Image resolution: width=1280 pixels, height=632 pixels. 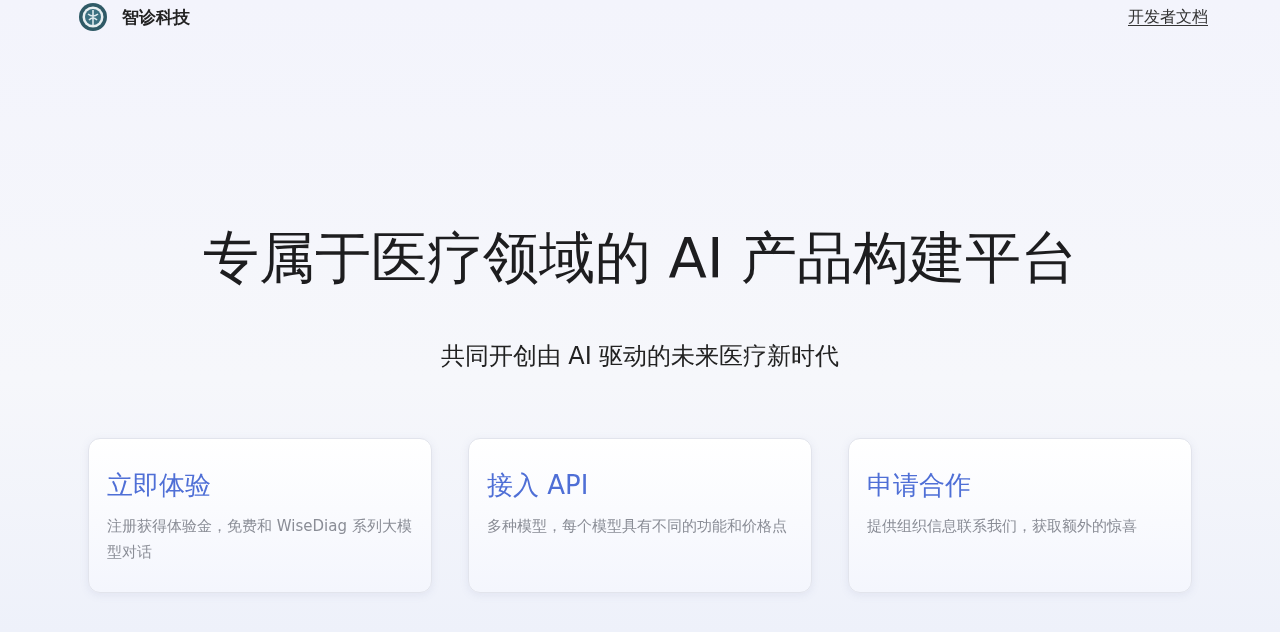 What do you see at coordinates (93, 17) in the screenshot?
I see `logo-icon` at bounding box center [93, 17].